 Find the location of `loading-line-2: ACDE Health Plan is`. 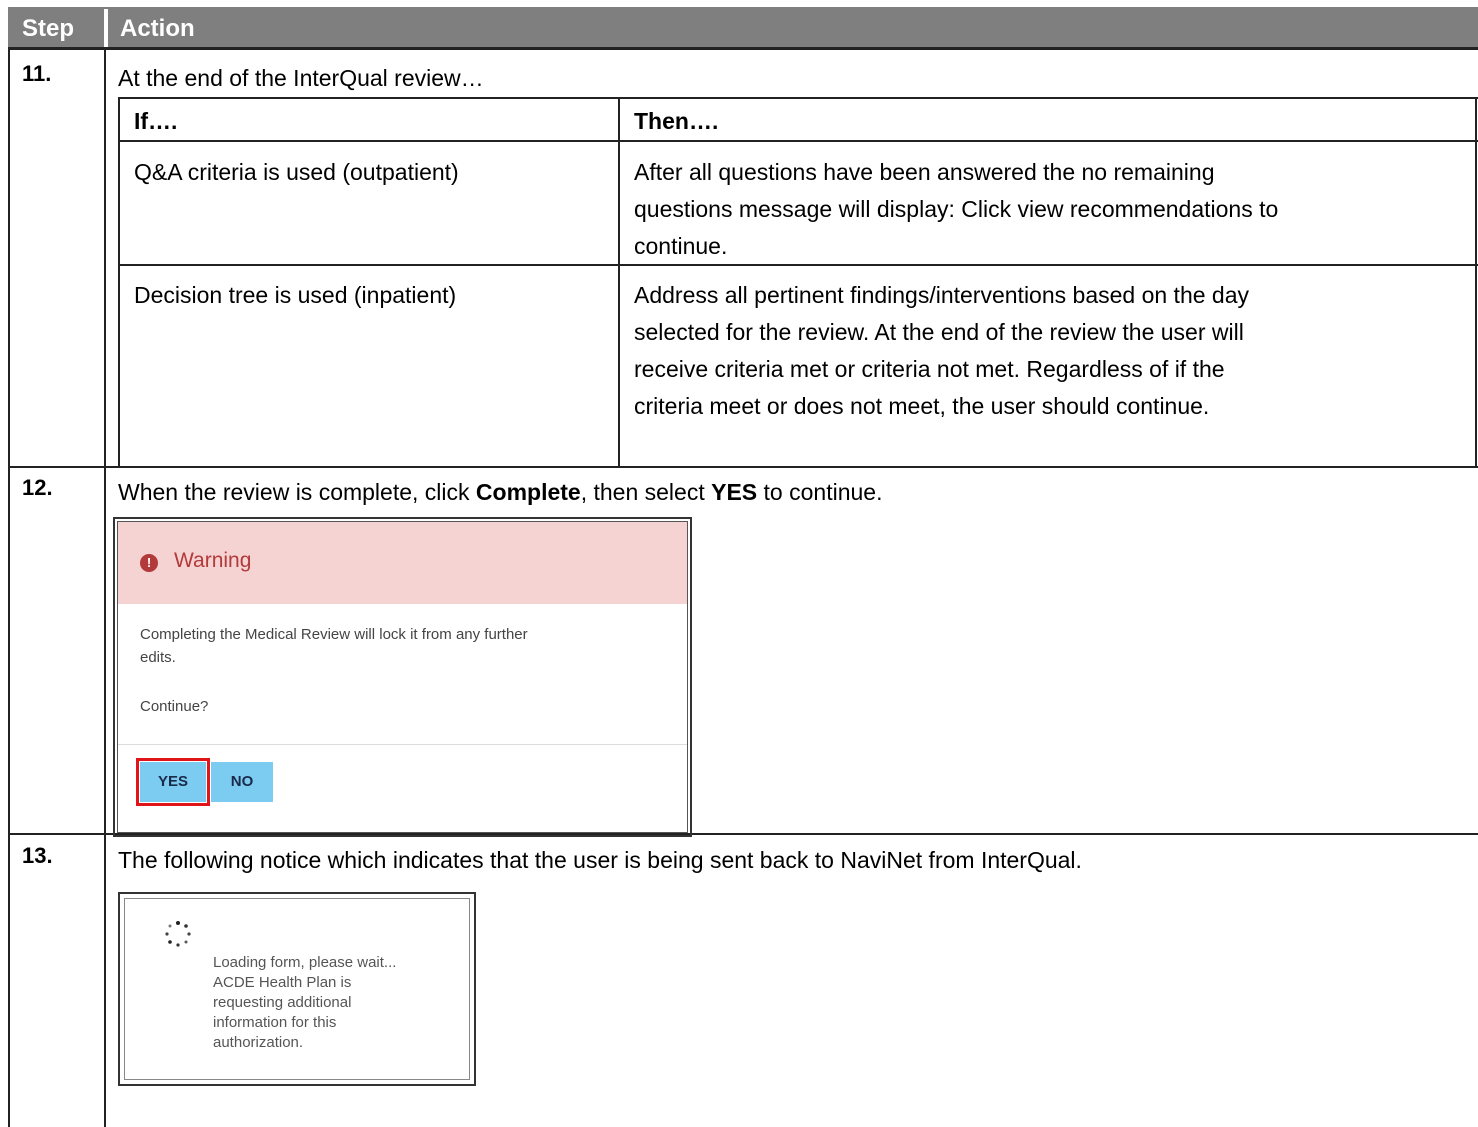

loading-line-2: ACDE Health Plan is is located at coordinates (282, 982).